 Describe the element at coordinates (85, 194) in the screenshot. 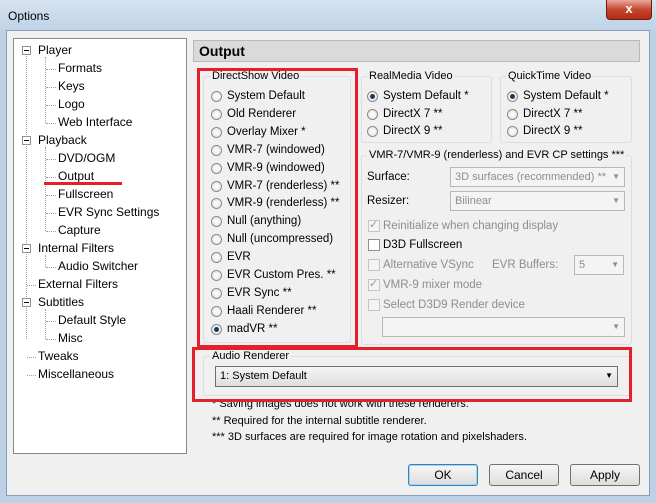

I see `tree-item-fullscreen: Fullscreen` at that location.